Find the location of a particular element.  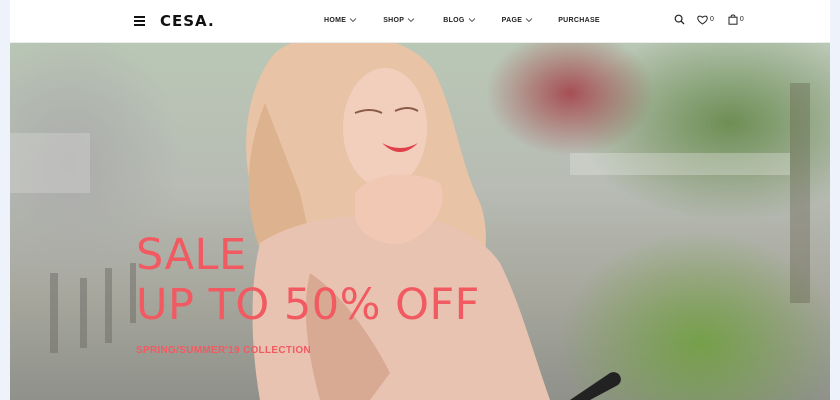

site-header: CESA. HOME SHOP BLOG PAGE PURCHASE 0 0 is located at coordinates (420, 21).